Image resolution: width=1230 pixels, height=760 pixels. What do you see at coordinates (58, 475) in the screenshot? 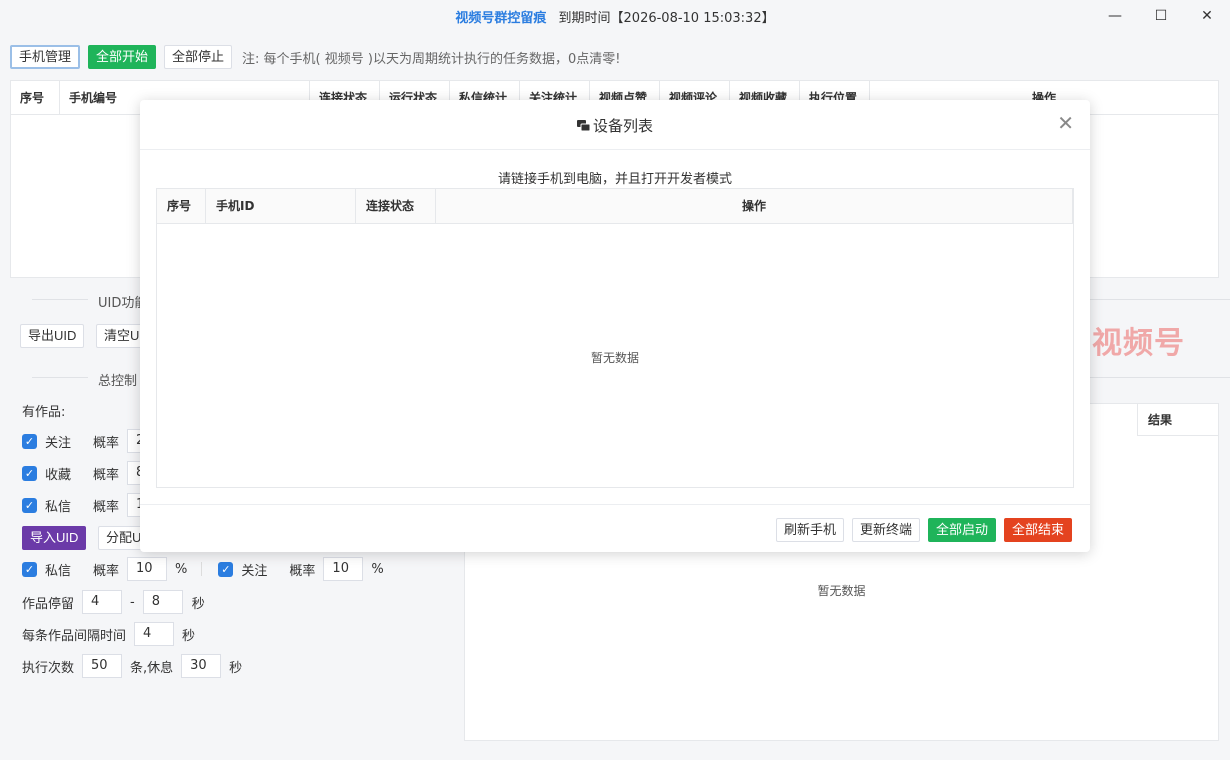
I see `favorite-label: 收藏` at bounding box center [58, 475].